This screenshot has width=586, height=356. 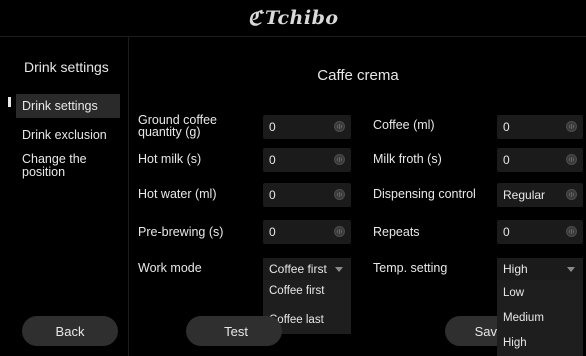 What do you see at coordinates (272, 160) in the screenshot?
I see `hot-milk-value: 0` at bounding box center [272, 160].